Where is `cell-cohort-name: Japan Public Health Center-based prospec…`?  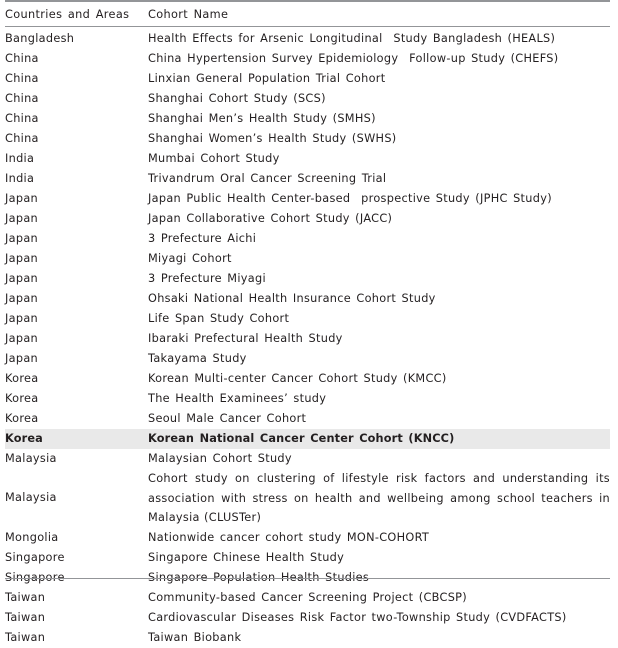
cell-cohort-name: Japan Public Health Center-based prospec… is located at coordinates (350, 198).